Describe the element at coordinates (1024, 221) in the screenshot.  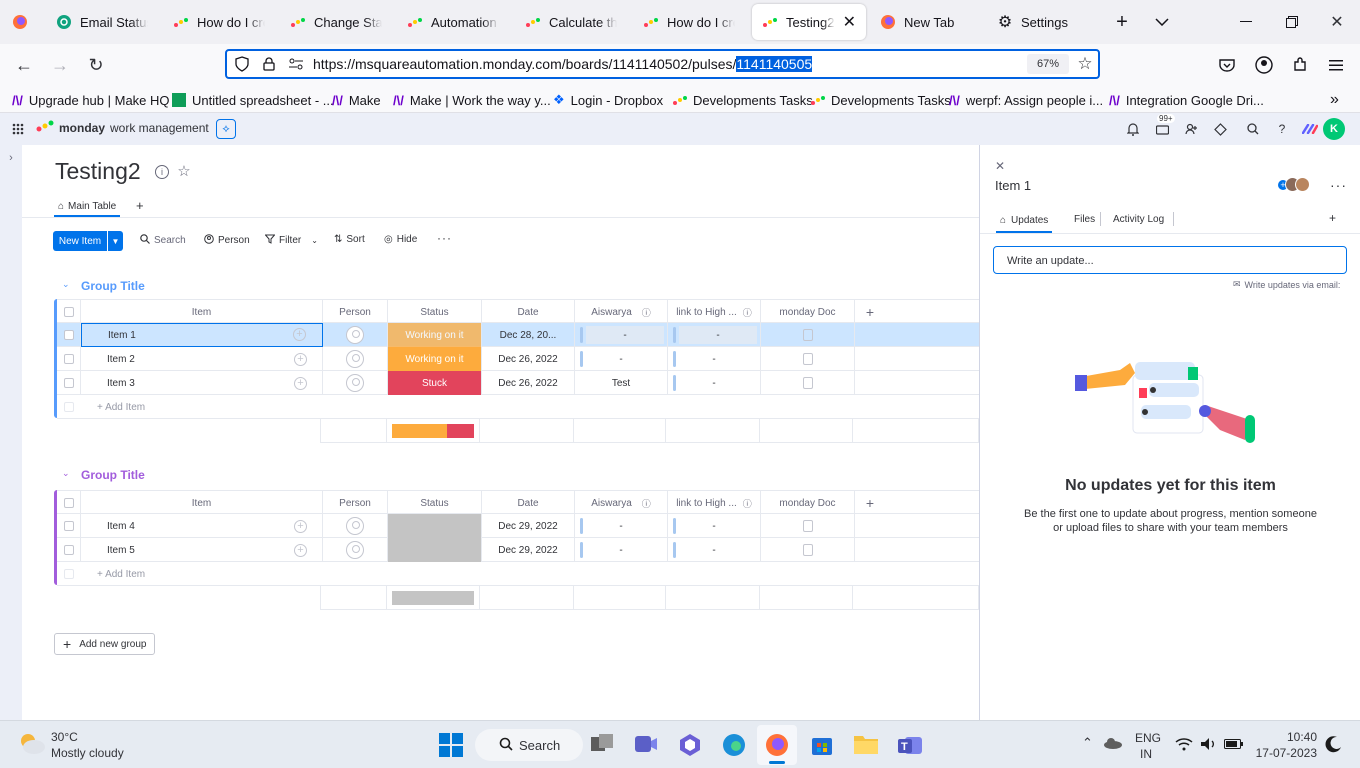
I see `tab-updates: ⌂ Updates` at that location.